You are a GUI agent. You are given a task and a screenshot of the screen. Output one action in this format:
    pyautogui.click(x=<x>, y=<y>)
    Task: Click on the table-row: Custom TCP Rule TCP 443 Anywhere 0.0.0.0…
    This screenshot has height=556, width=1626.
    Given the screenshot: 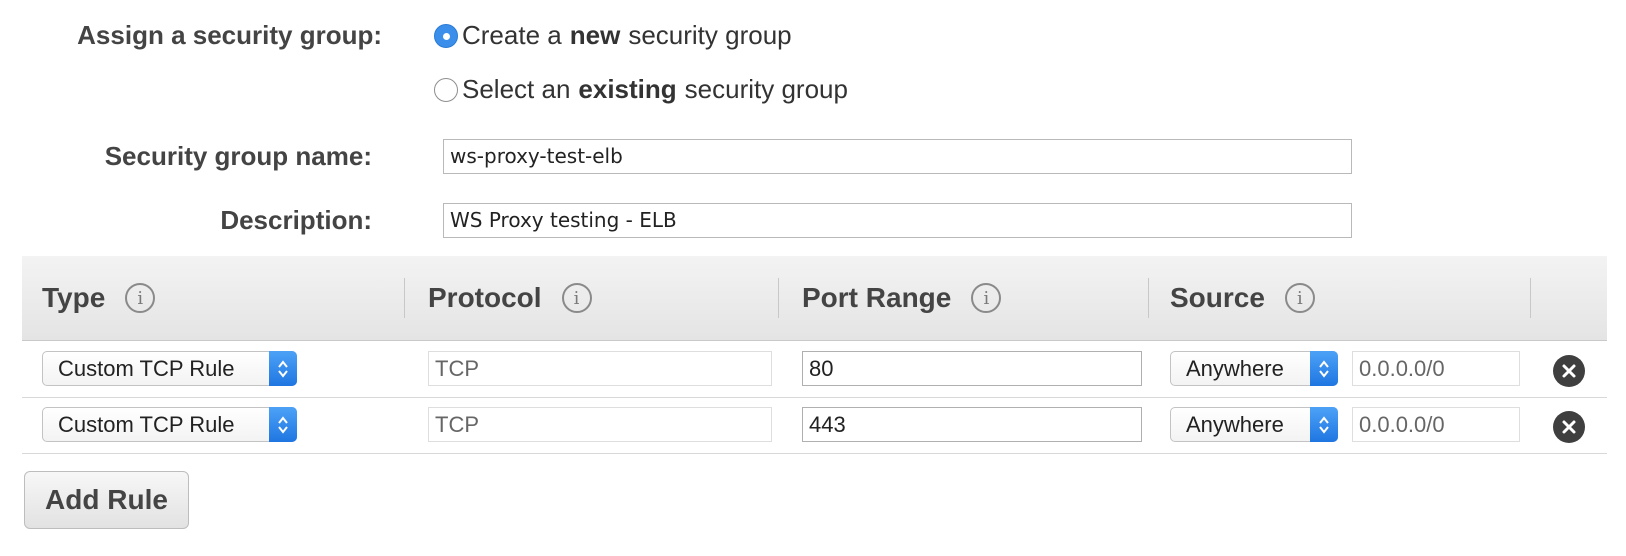 What is the action you would take?
    pyautogui.click(x=814, y=425)
    